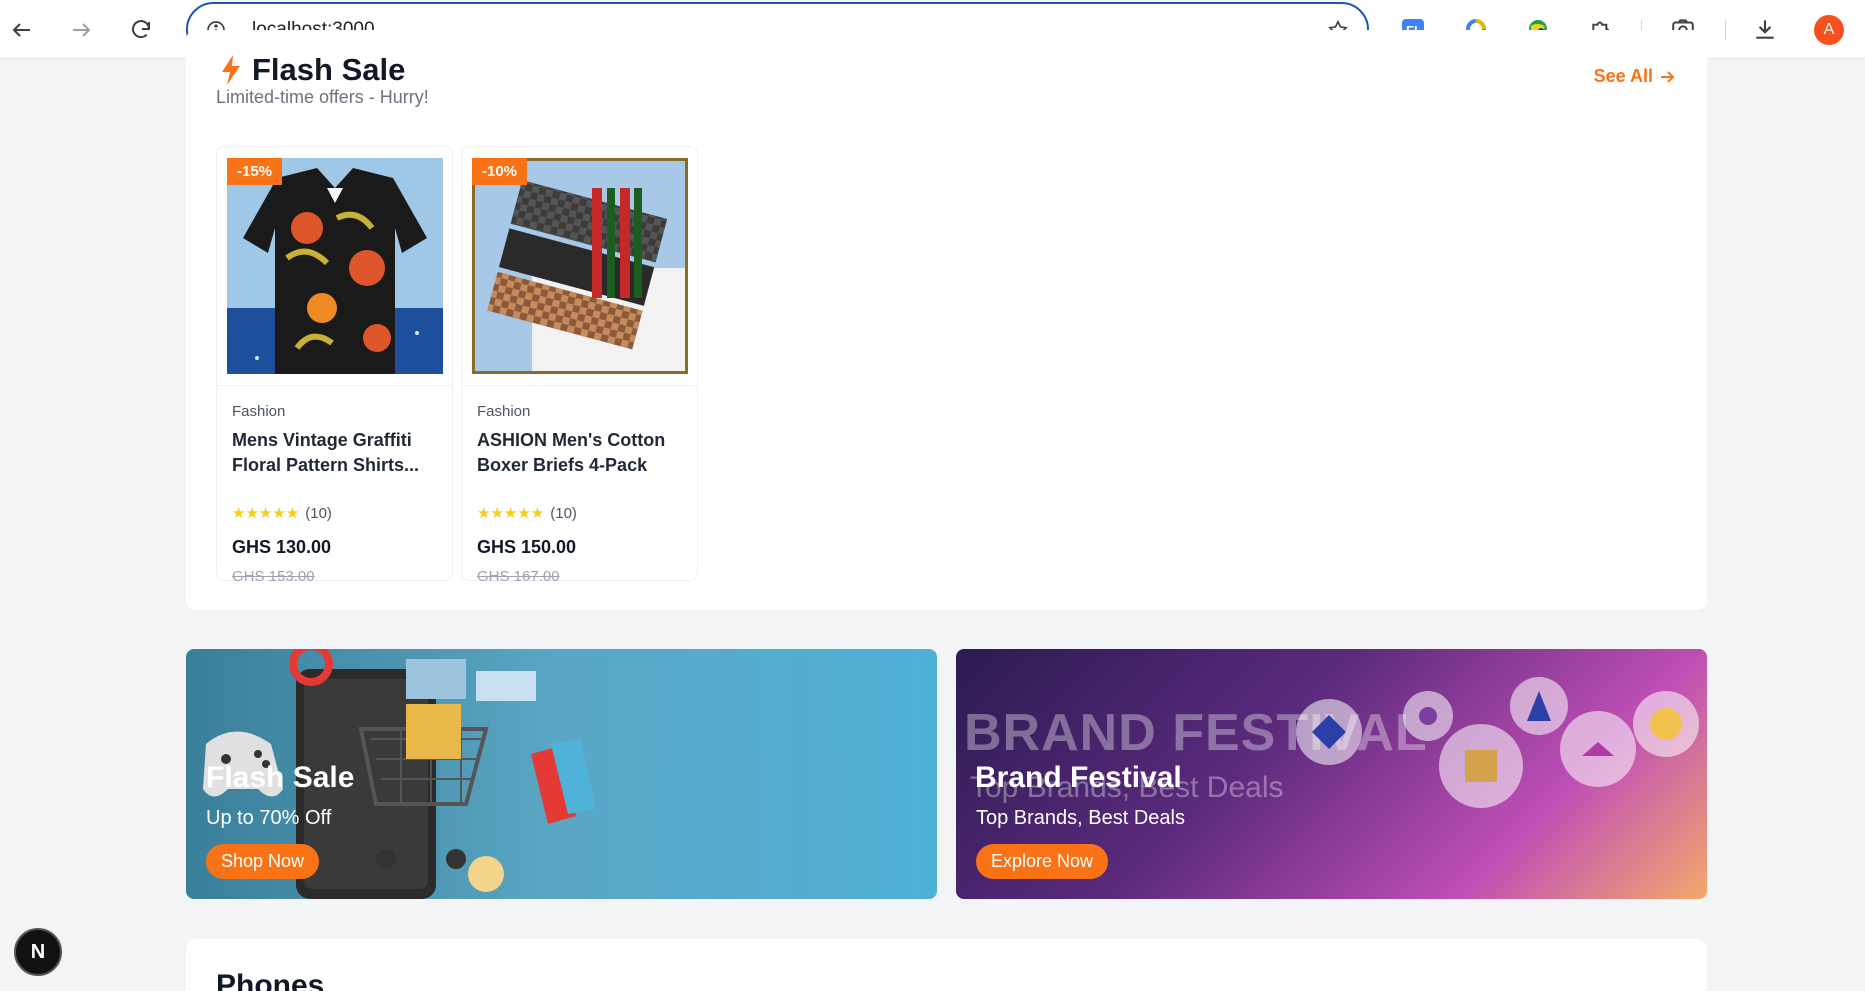 This screenshot has height=991, width=1865. I want to click on see-all-link: See All, so click(1634, 76).